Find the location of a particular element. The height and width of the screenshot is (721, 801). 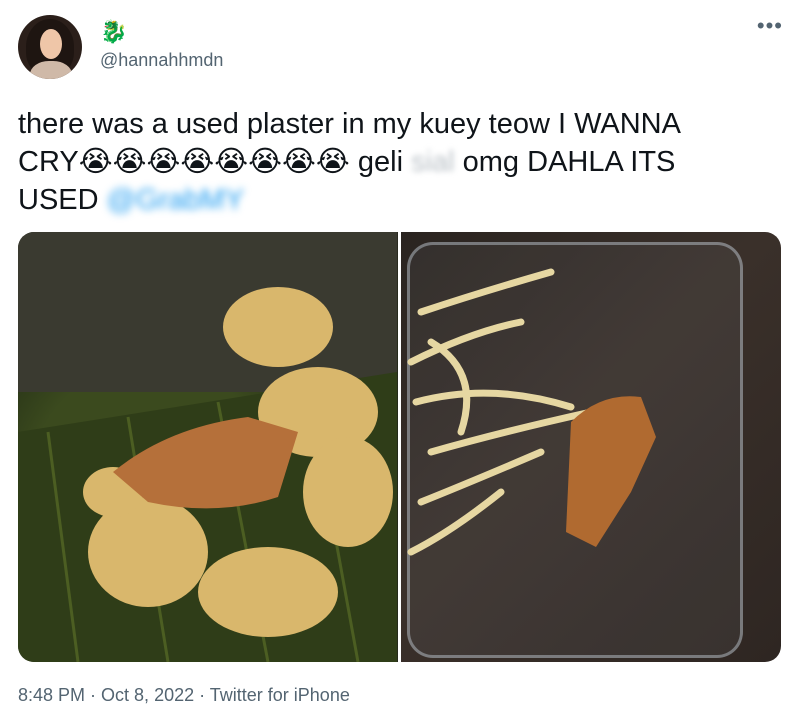

container-wall is located at coordinates (207, 312).